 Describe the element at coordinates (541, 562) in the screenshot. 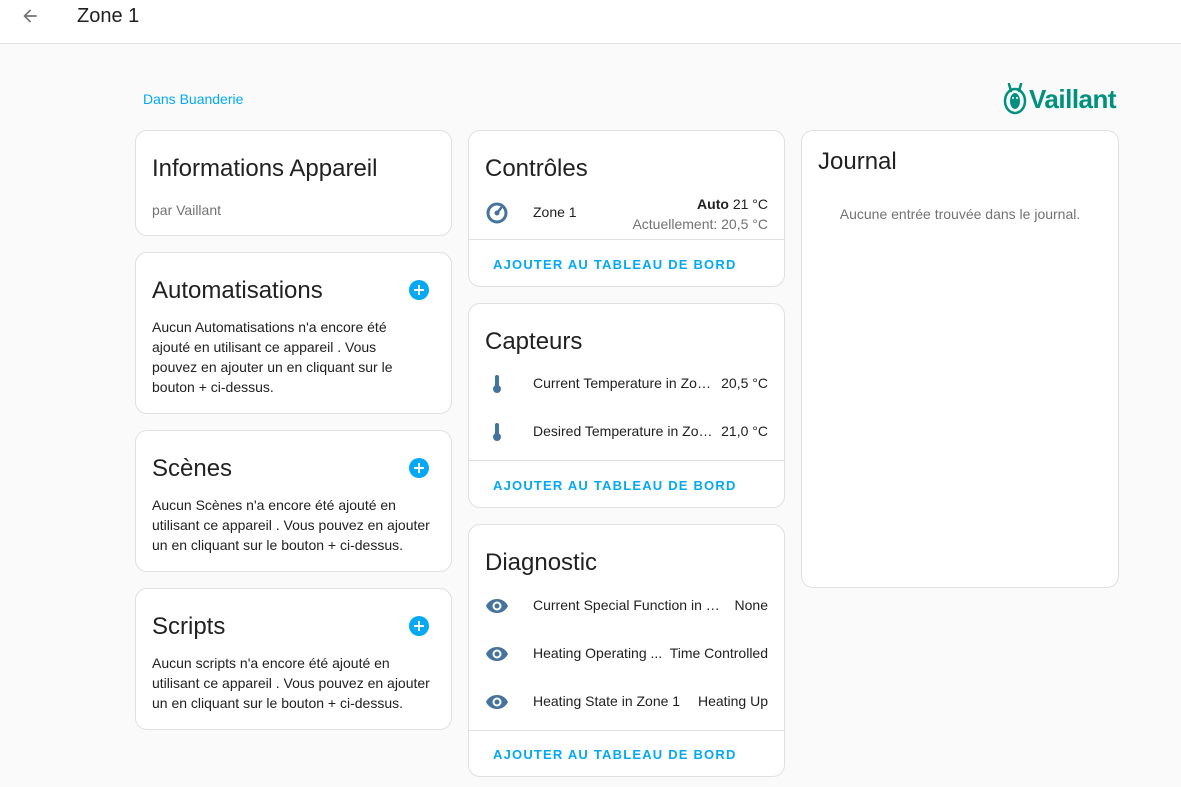

I see `card-title: Diagnostic` at that location.